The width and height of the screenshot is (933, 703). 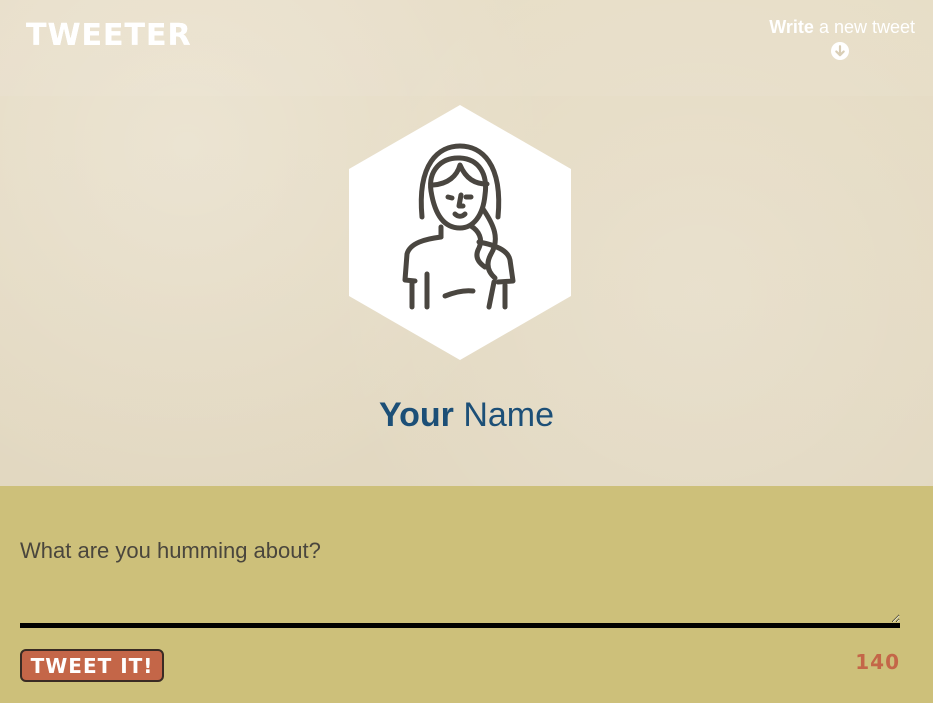 What do you see at coordinates (109, 36) in the screenshot?
I see `app-logo: TWEETER` at bounding box center [109, 36].